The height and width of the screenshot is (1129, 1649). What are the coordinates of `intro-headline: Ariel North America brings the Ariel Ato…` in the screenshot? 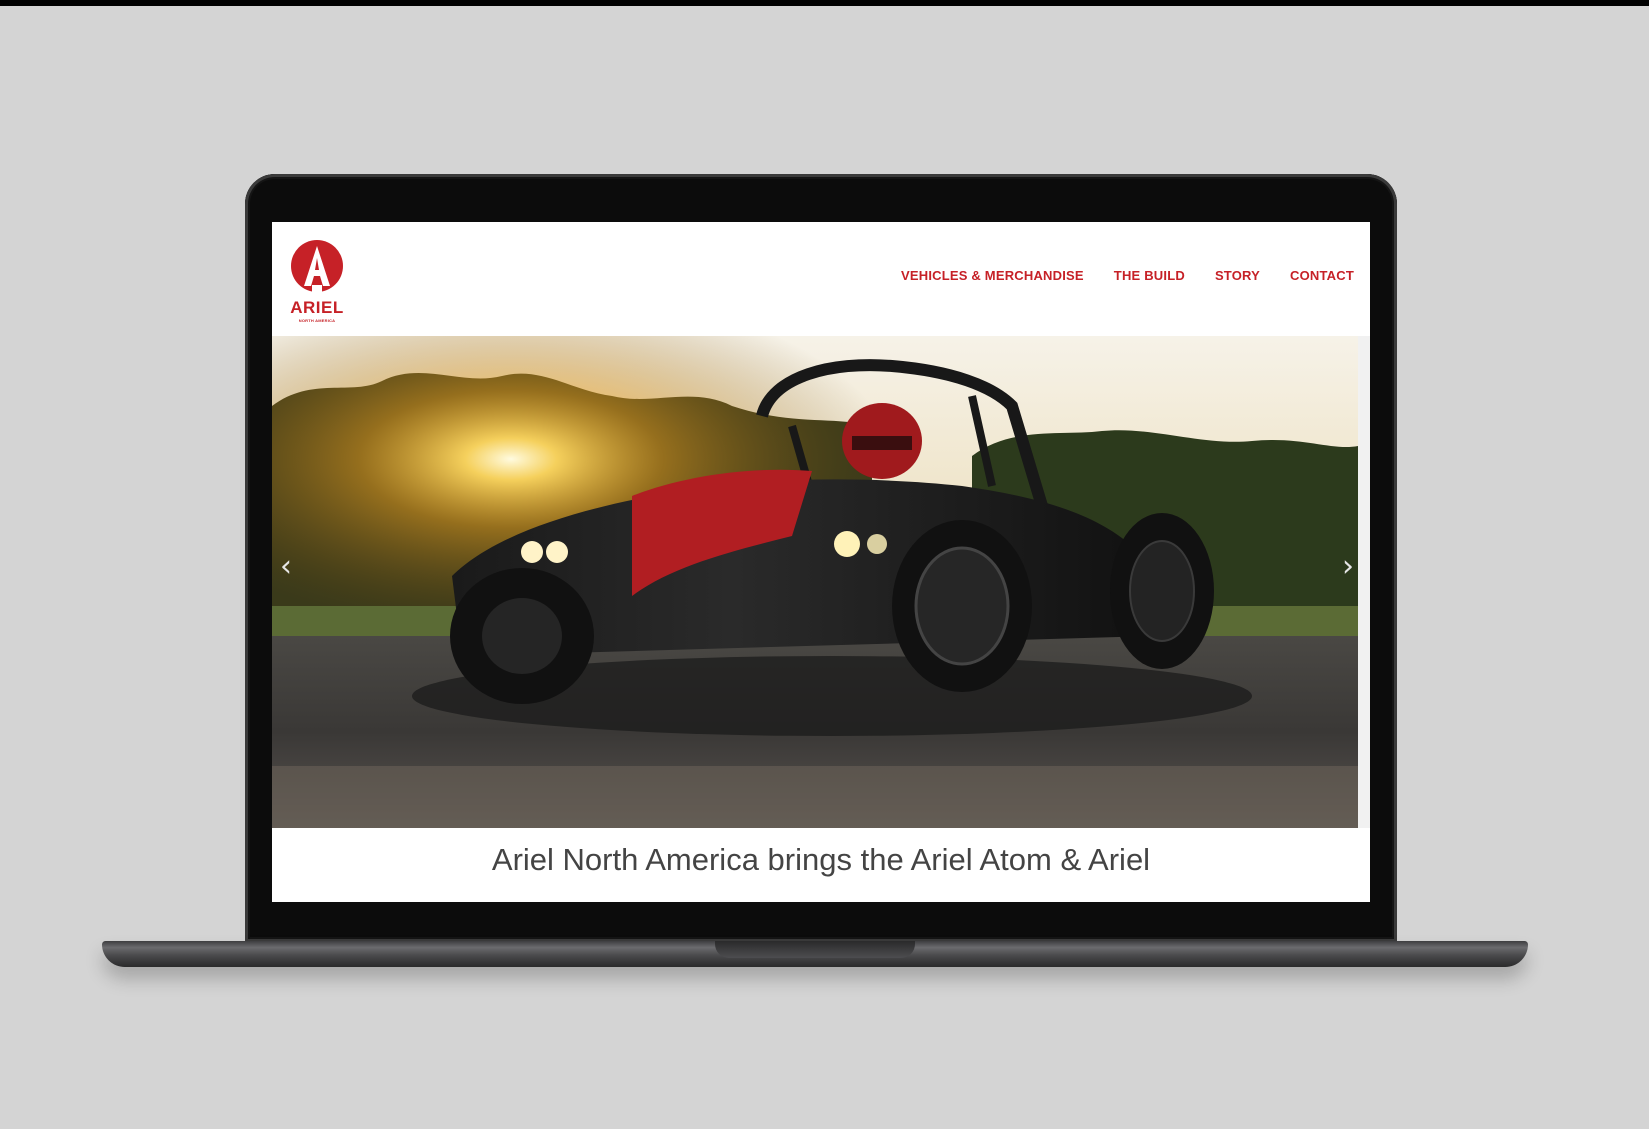 It's located at (821, 859).